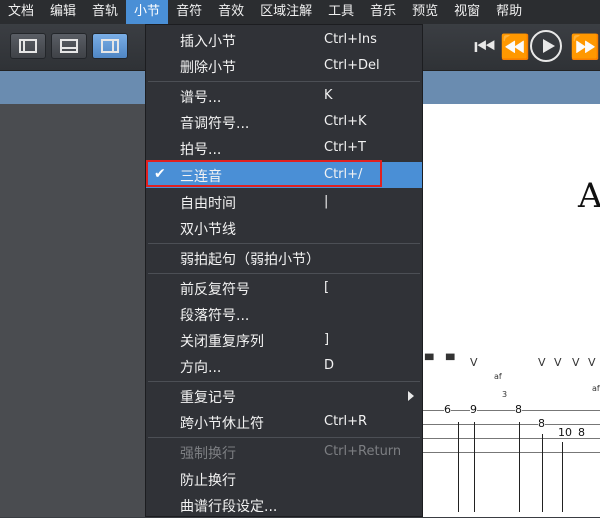 This screenshot has height=518, width=600. What do you see at coordinates (509, 12) in the screenshot?
I see `menu-help: 帮助` at bounding box center [509, 12].